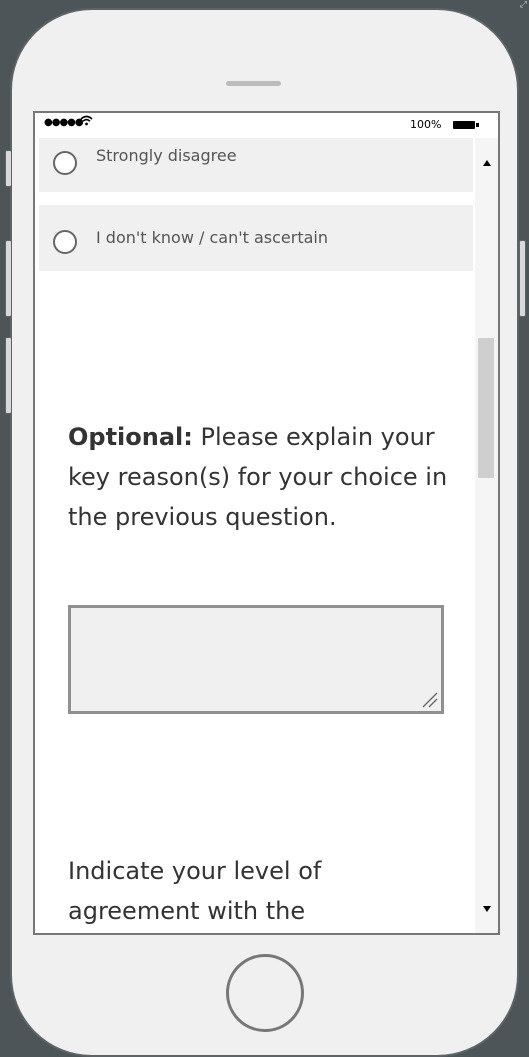 The width and height of the screenshot is (529, 1057). What do you see at coordinates (487, 163) in the screenshot?
I see `scroll-up-arrow-icon` at bounding box center [487, 163].